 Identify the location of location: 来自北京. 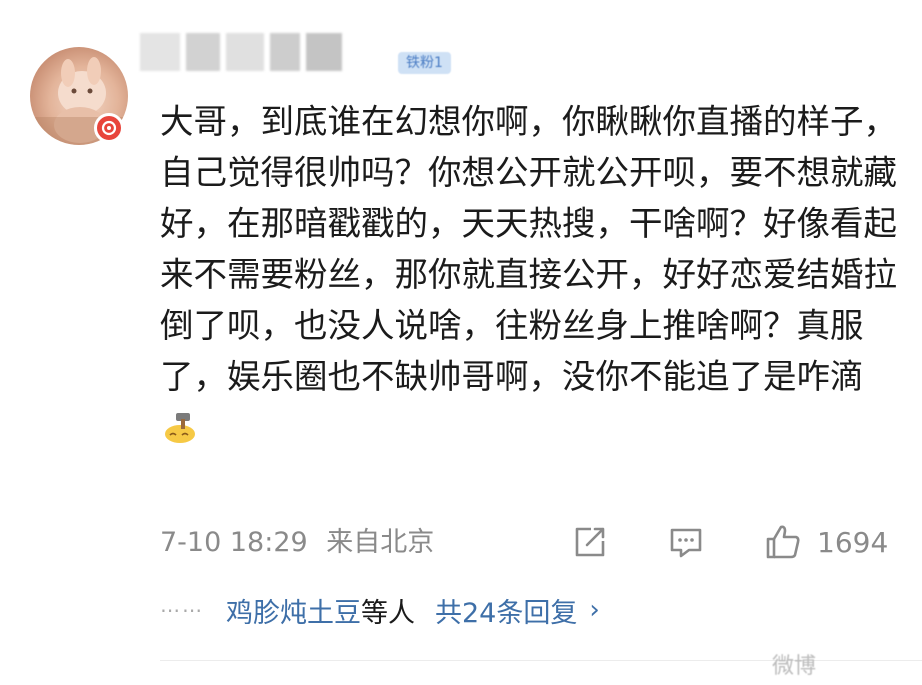
(380, 542).